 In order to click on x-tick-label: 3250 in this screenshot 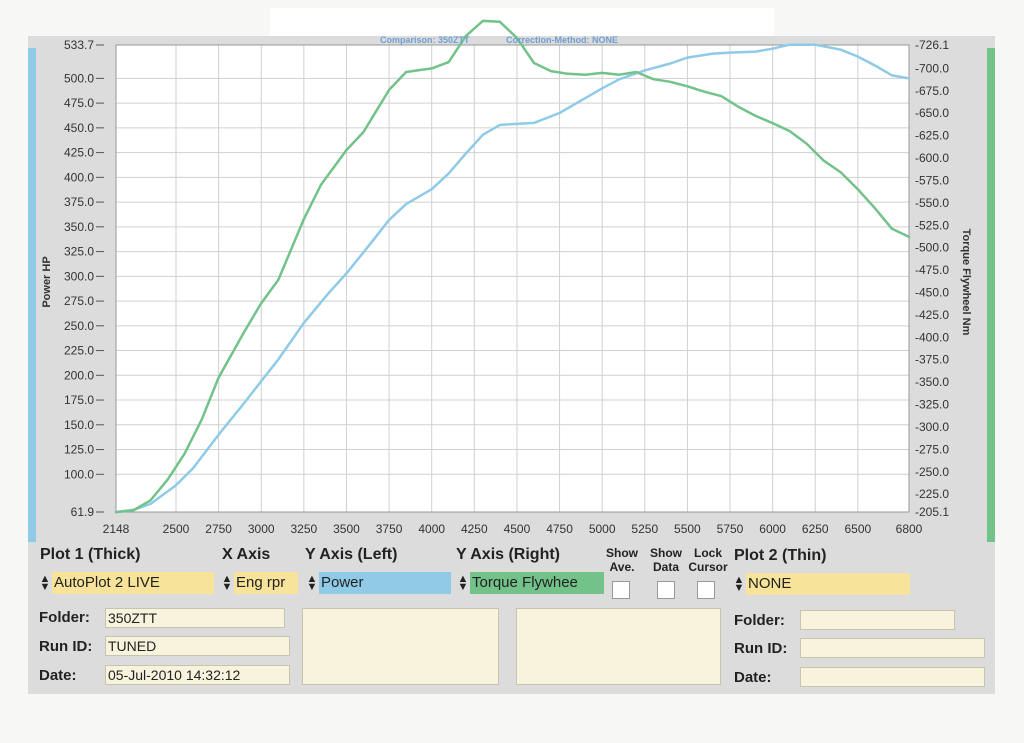, I will do `click(304, 529)`.